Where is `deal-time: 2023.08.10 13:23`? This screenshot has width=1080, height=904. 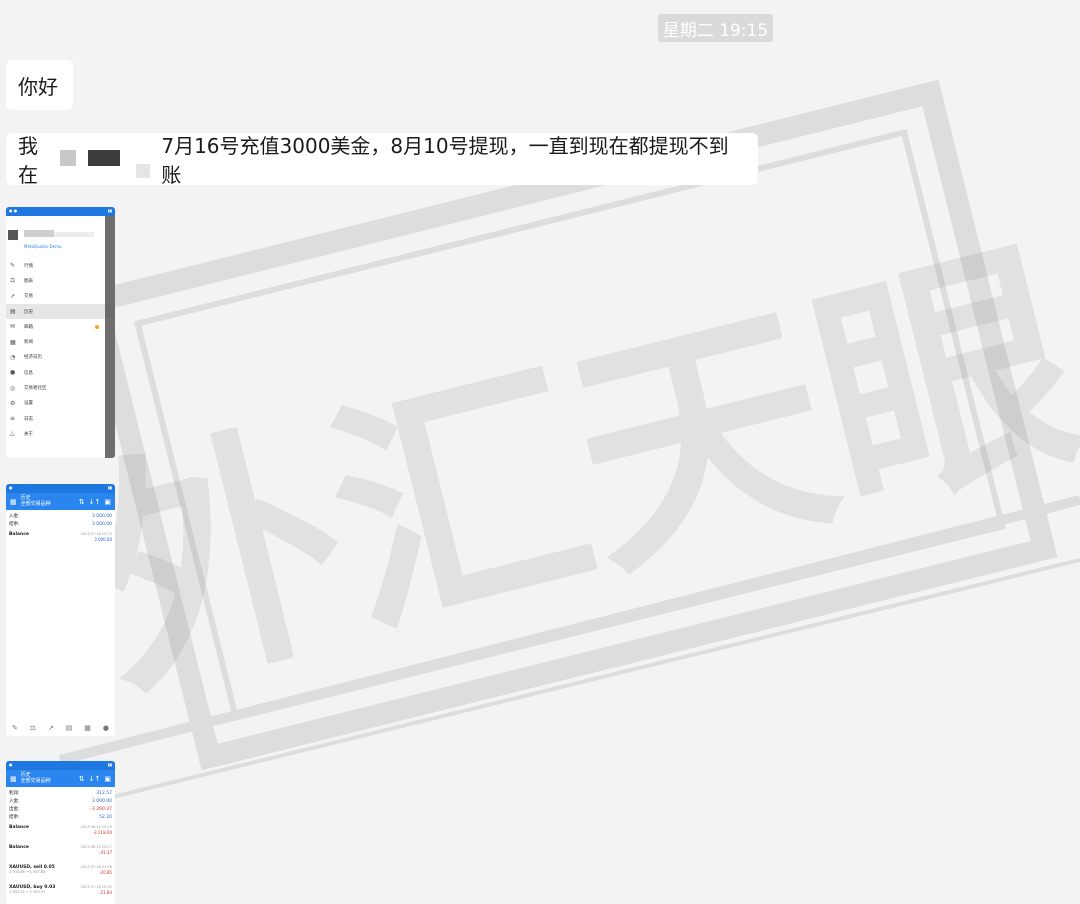
deal-time: 2023.08.10 13:23 is located at coordinates (96, 827).